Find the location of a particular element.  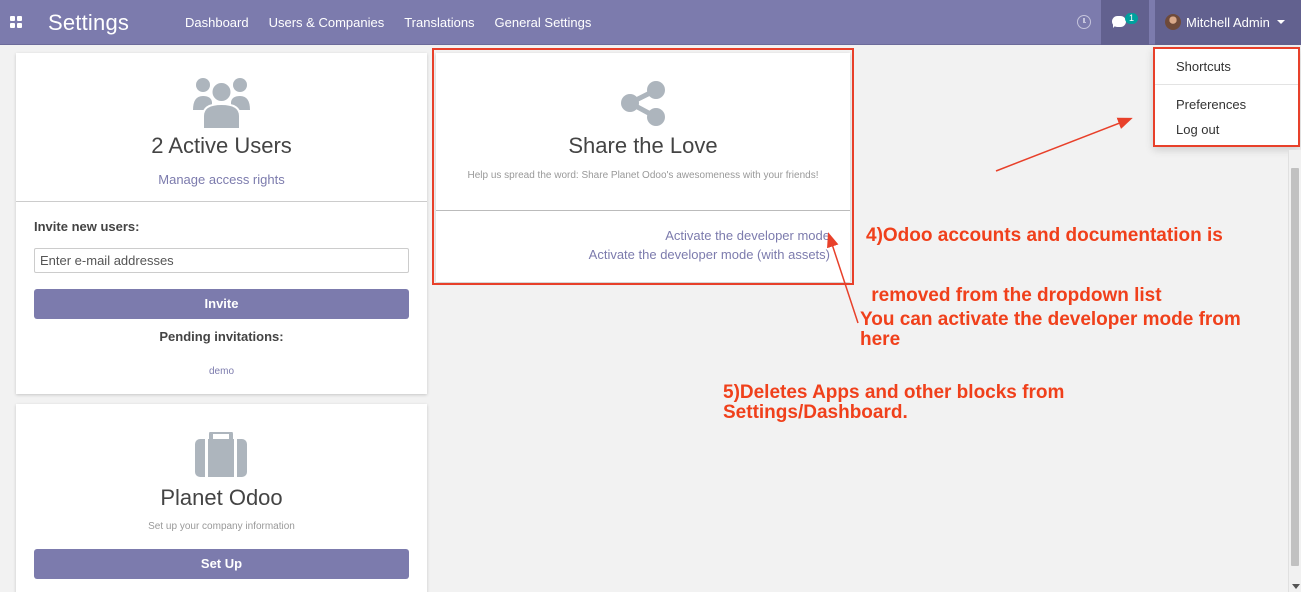

setup-button: Set Up is located at coordinates (221, 564).